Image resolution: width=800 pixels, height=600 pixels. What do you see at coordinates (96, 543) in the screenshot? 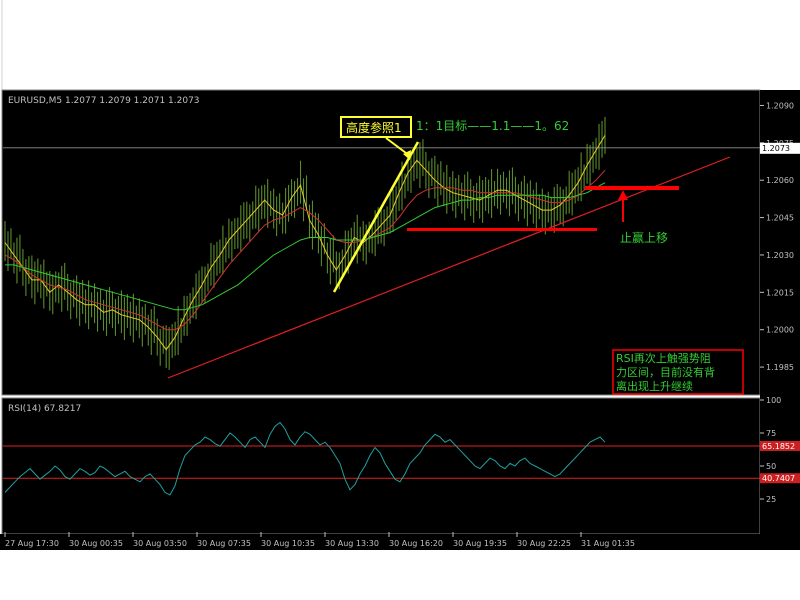
I see `time-tick-label: 30 Aug 00:35` at bounding box center [96, 543].